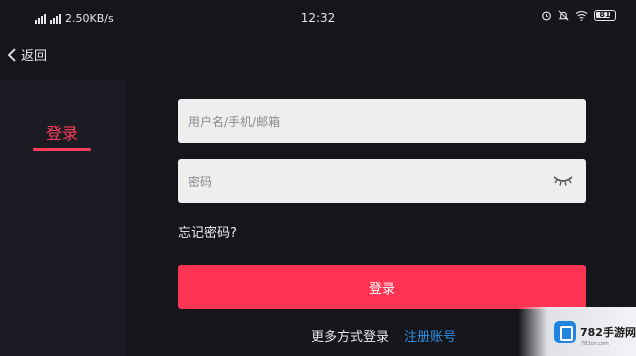 The width and height of the screenshot is (636, 356). Describe the element at coordinates (207, 231) in the screenshot. I see `forgot-password-link: 忘记密码?` at that location.